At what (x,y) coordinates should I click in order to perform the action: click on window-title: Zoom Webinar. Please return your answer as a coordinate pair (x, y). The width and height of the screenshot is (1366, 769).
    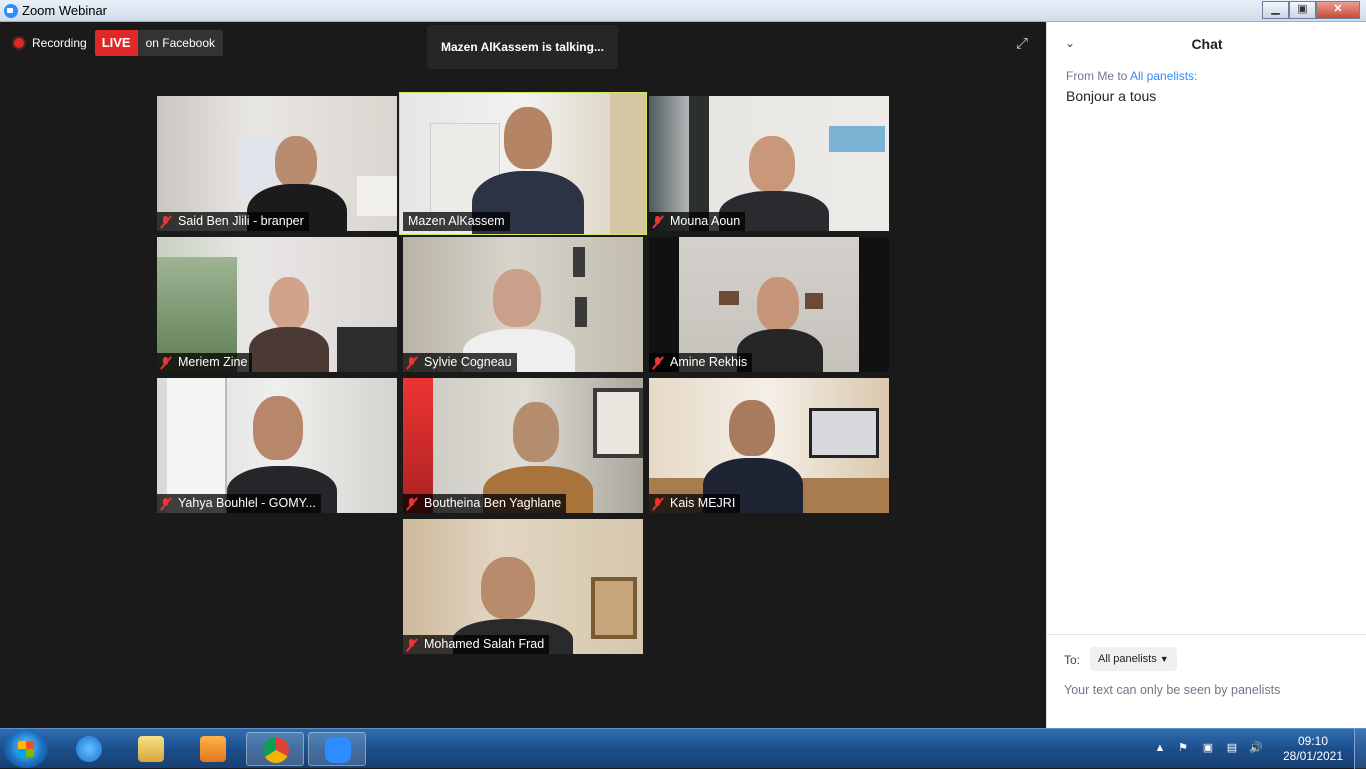
    Looking at the image, I should click on (65, 10).